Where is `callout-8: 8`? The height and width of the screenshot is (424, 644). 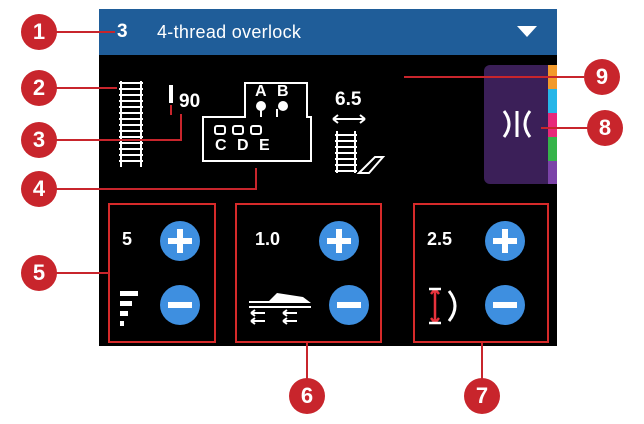 callout-8: 8 is located at coordinates (605, 128).